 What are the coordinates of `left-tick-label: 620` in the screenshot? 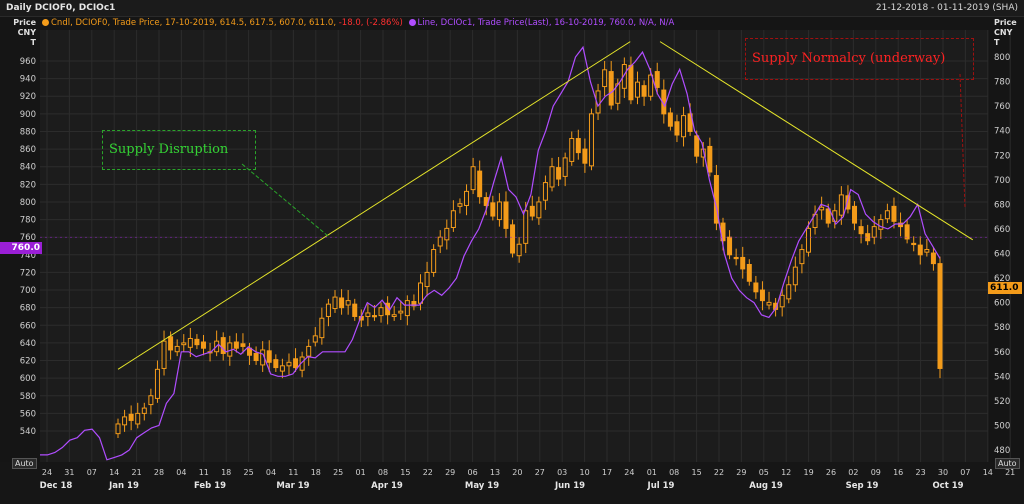 It's located at (28, 362).